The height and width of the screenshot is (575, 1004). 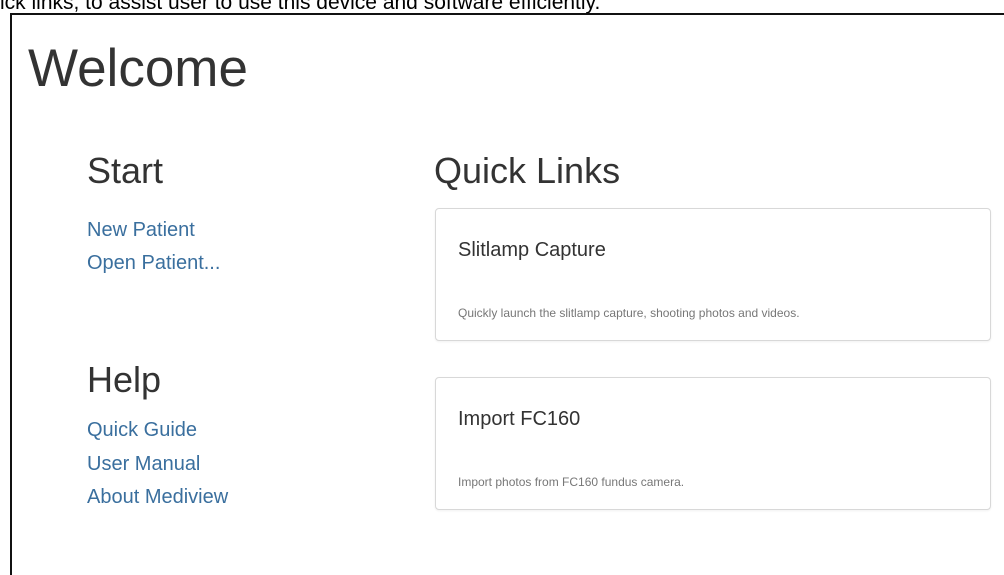 I want to click on quick-guide-link: Quick Guide, so click(x=142, y=430).